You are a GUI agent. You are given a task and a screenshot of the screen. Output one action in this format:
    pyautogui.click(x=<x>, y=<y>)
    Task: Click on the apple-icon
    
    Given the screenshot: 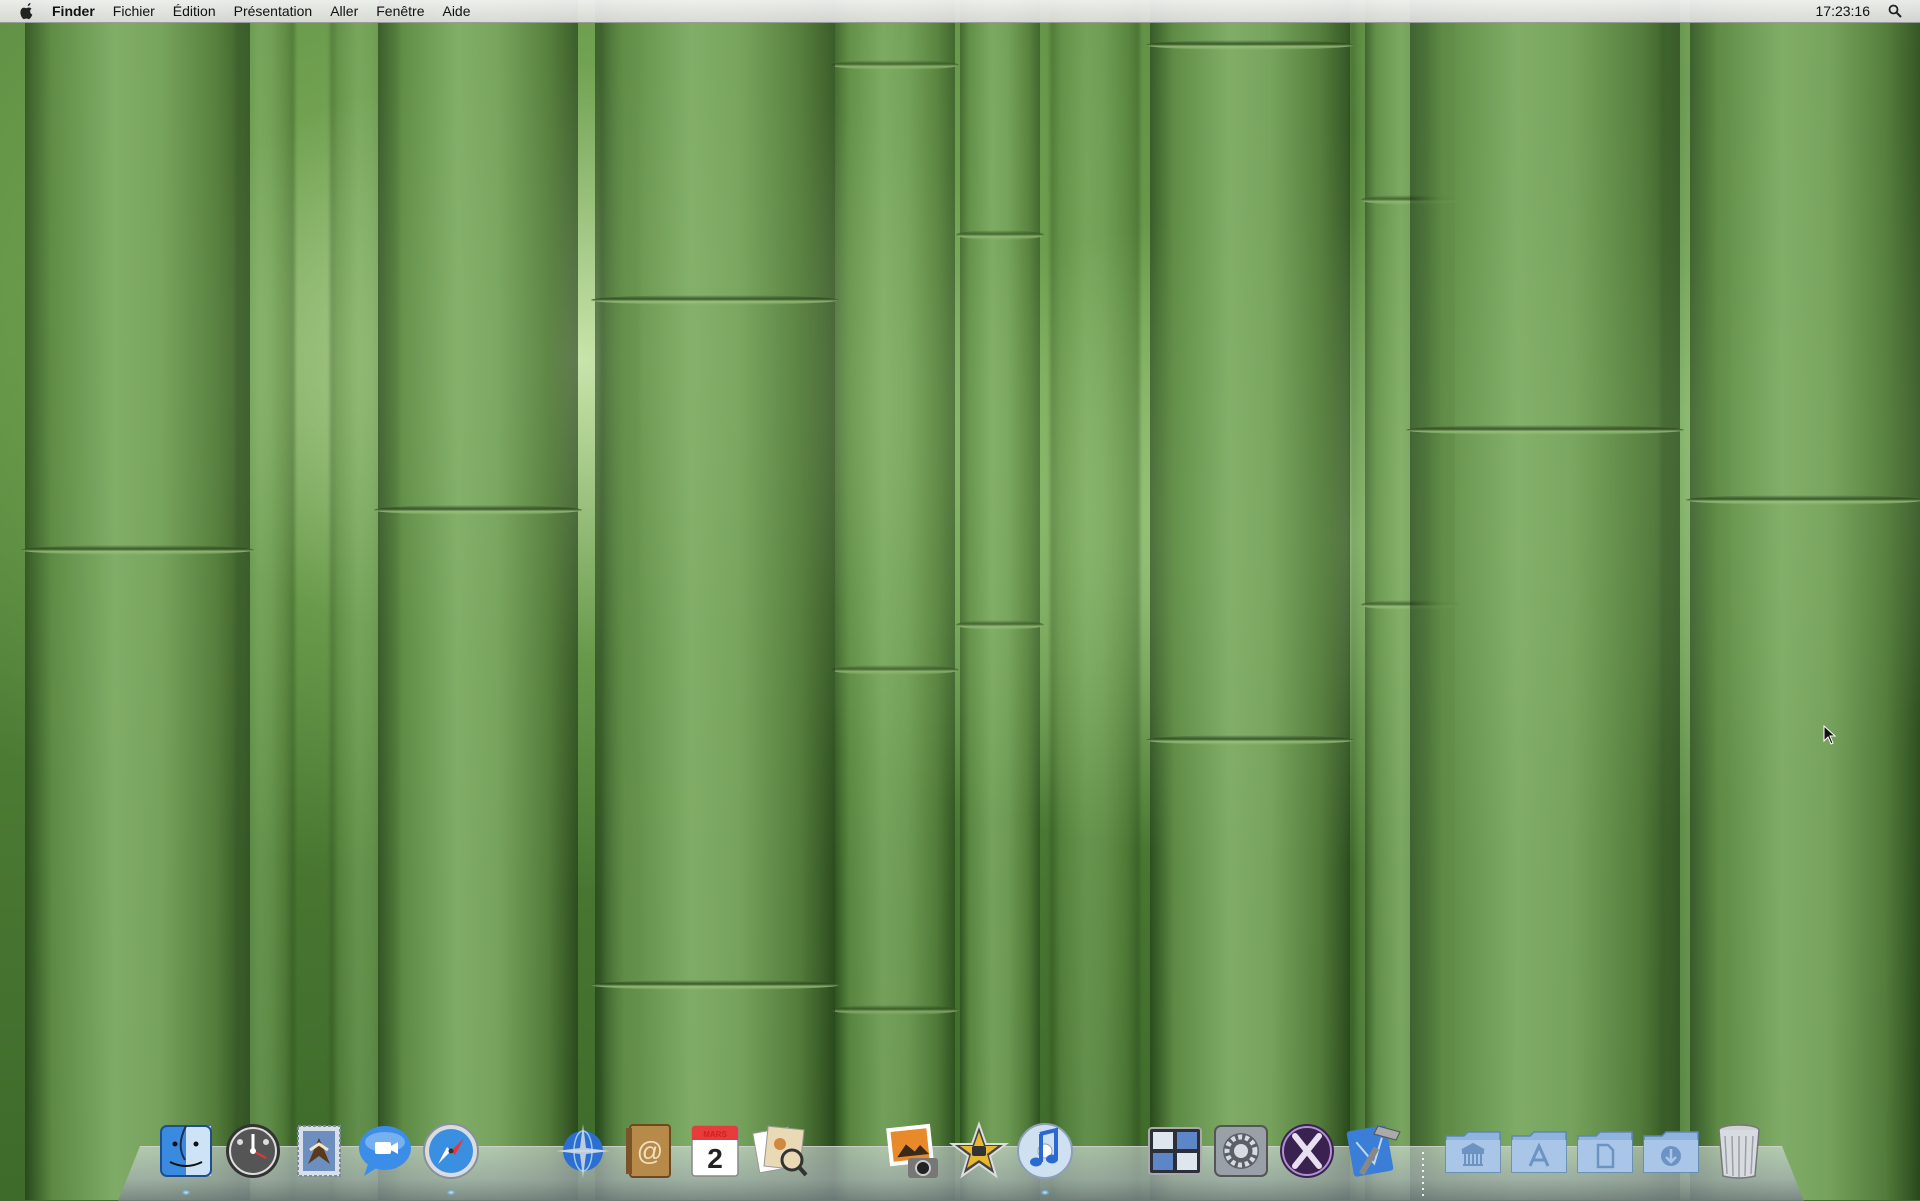 What is the action you would take?
    pyautogui.click(x=26, y=11)
    